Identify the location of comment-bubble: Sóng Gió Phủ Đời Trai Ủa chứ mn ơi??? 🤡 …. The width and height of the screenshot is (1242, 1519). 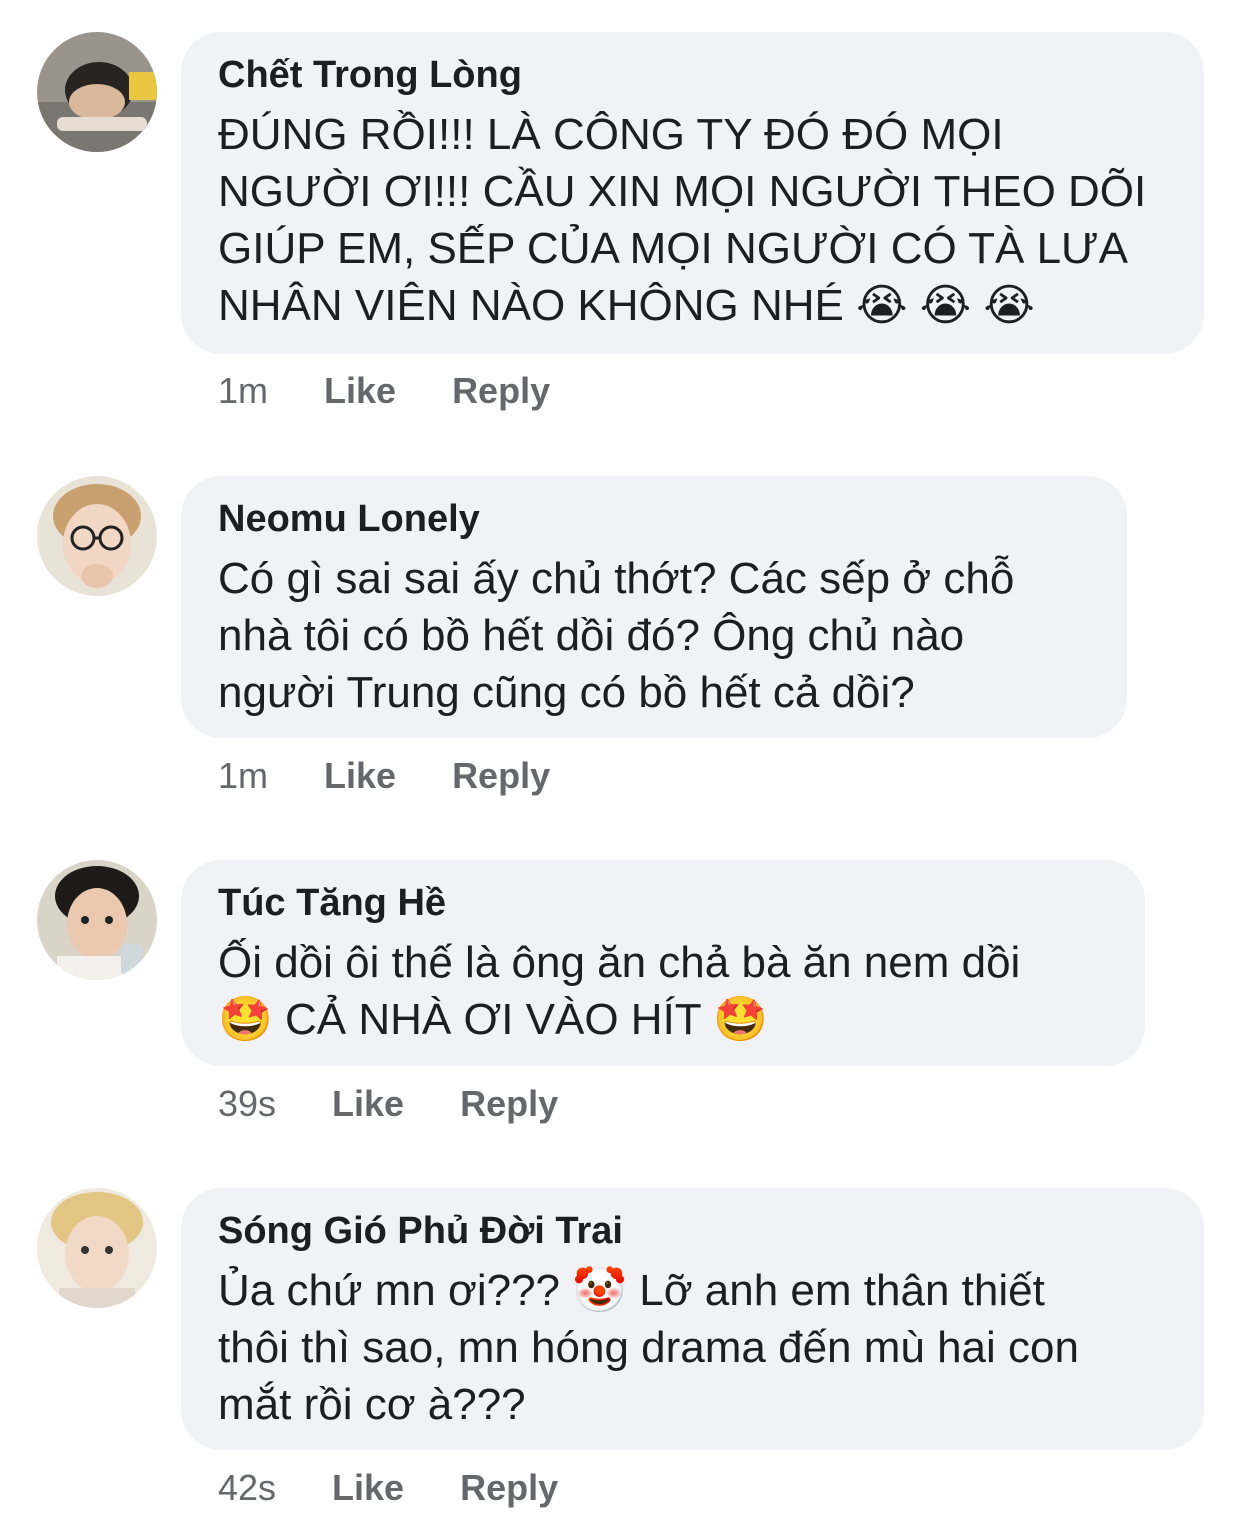
(692, 1319).